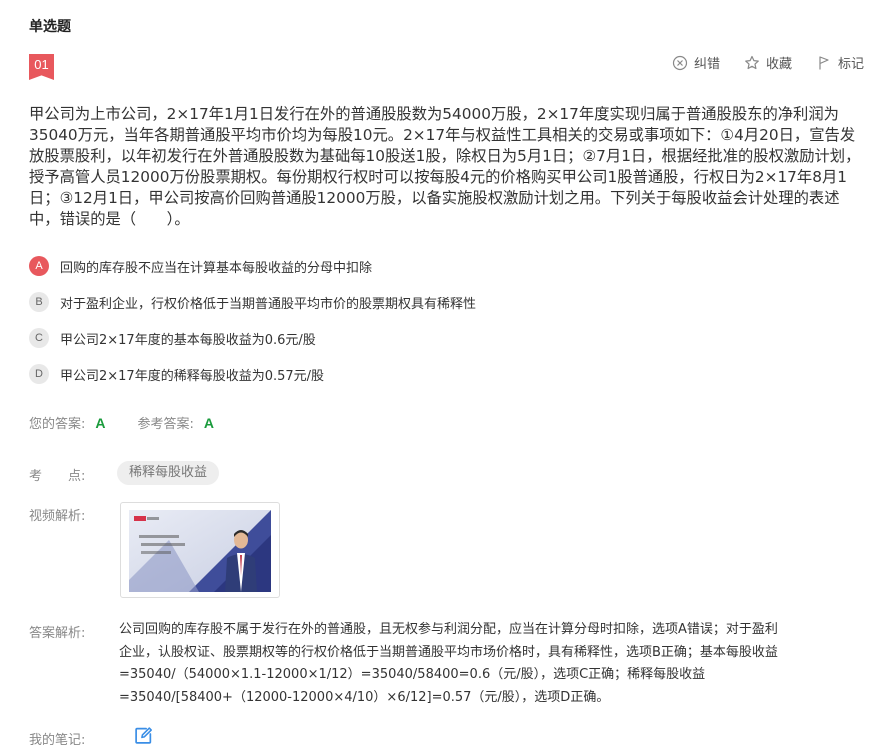 The image size is (878, 754). What do you see at coordinates (209, 422) in the screenshot?
I see `reference-answer-value: A` at bounding box center [209, 422].